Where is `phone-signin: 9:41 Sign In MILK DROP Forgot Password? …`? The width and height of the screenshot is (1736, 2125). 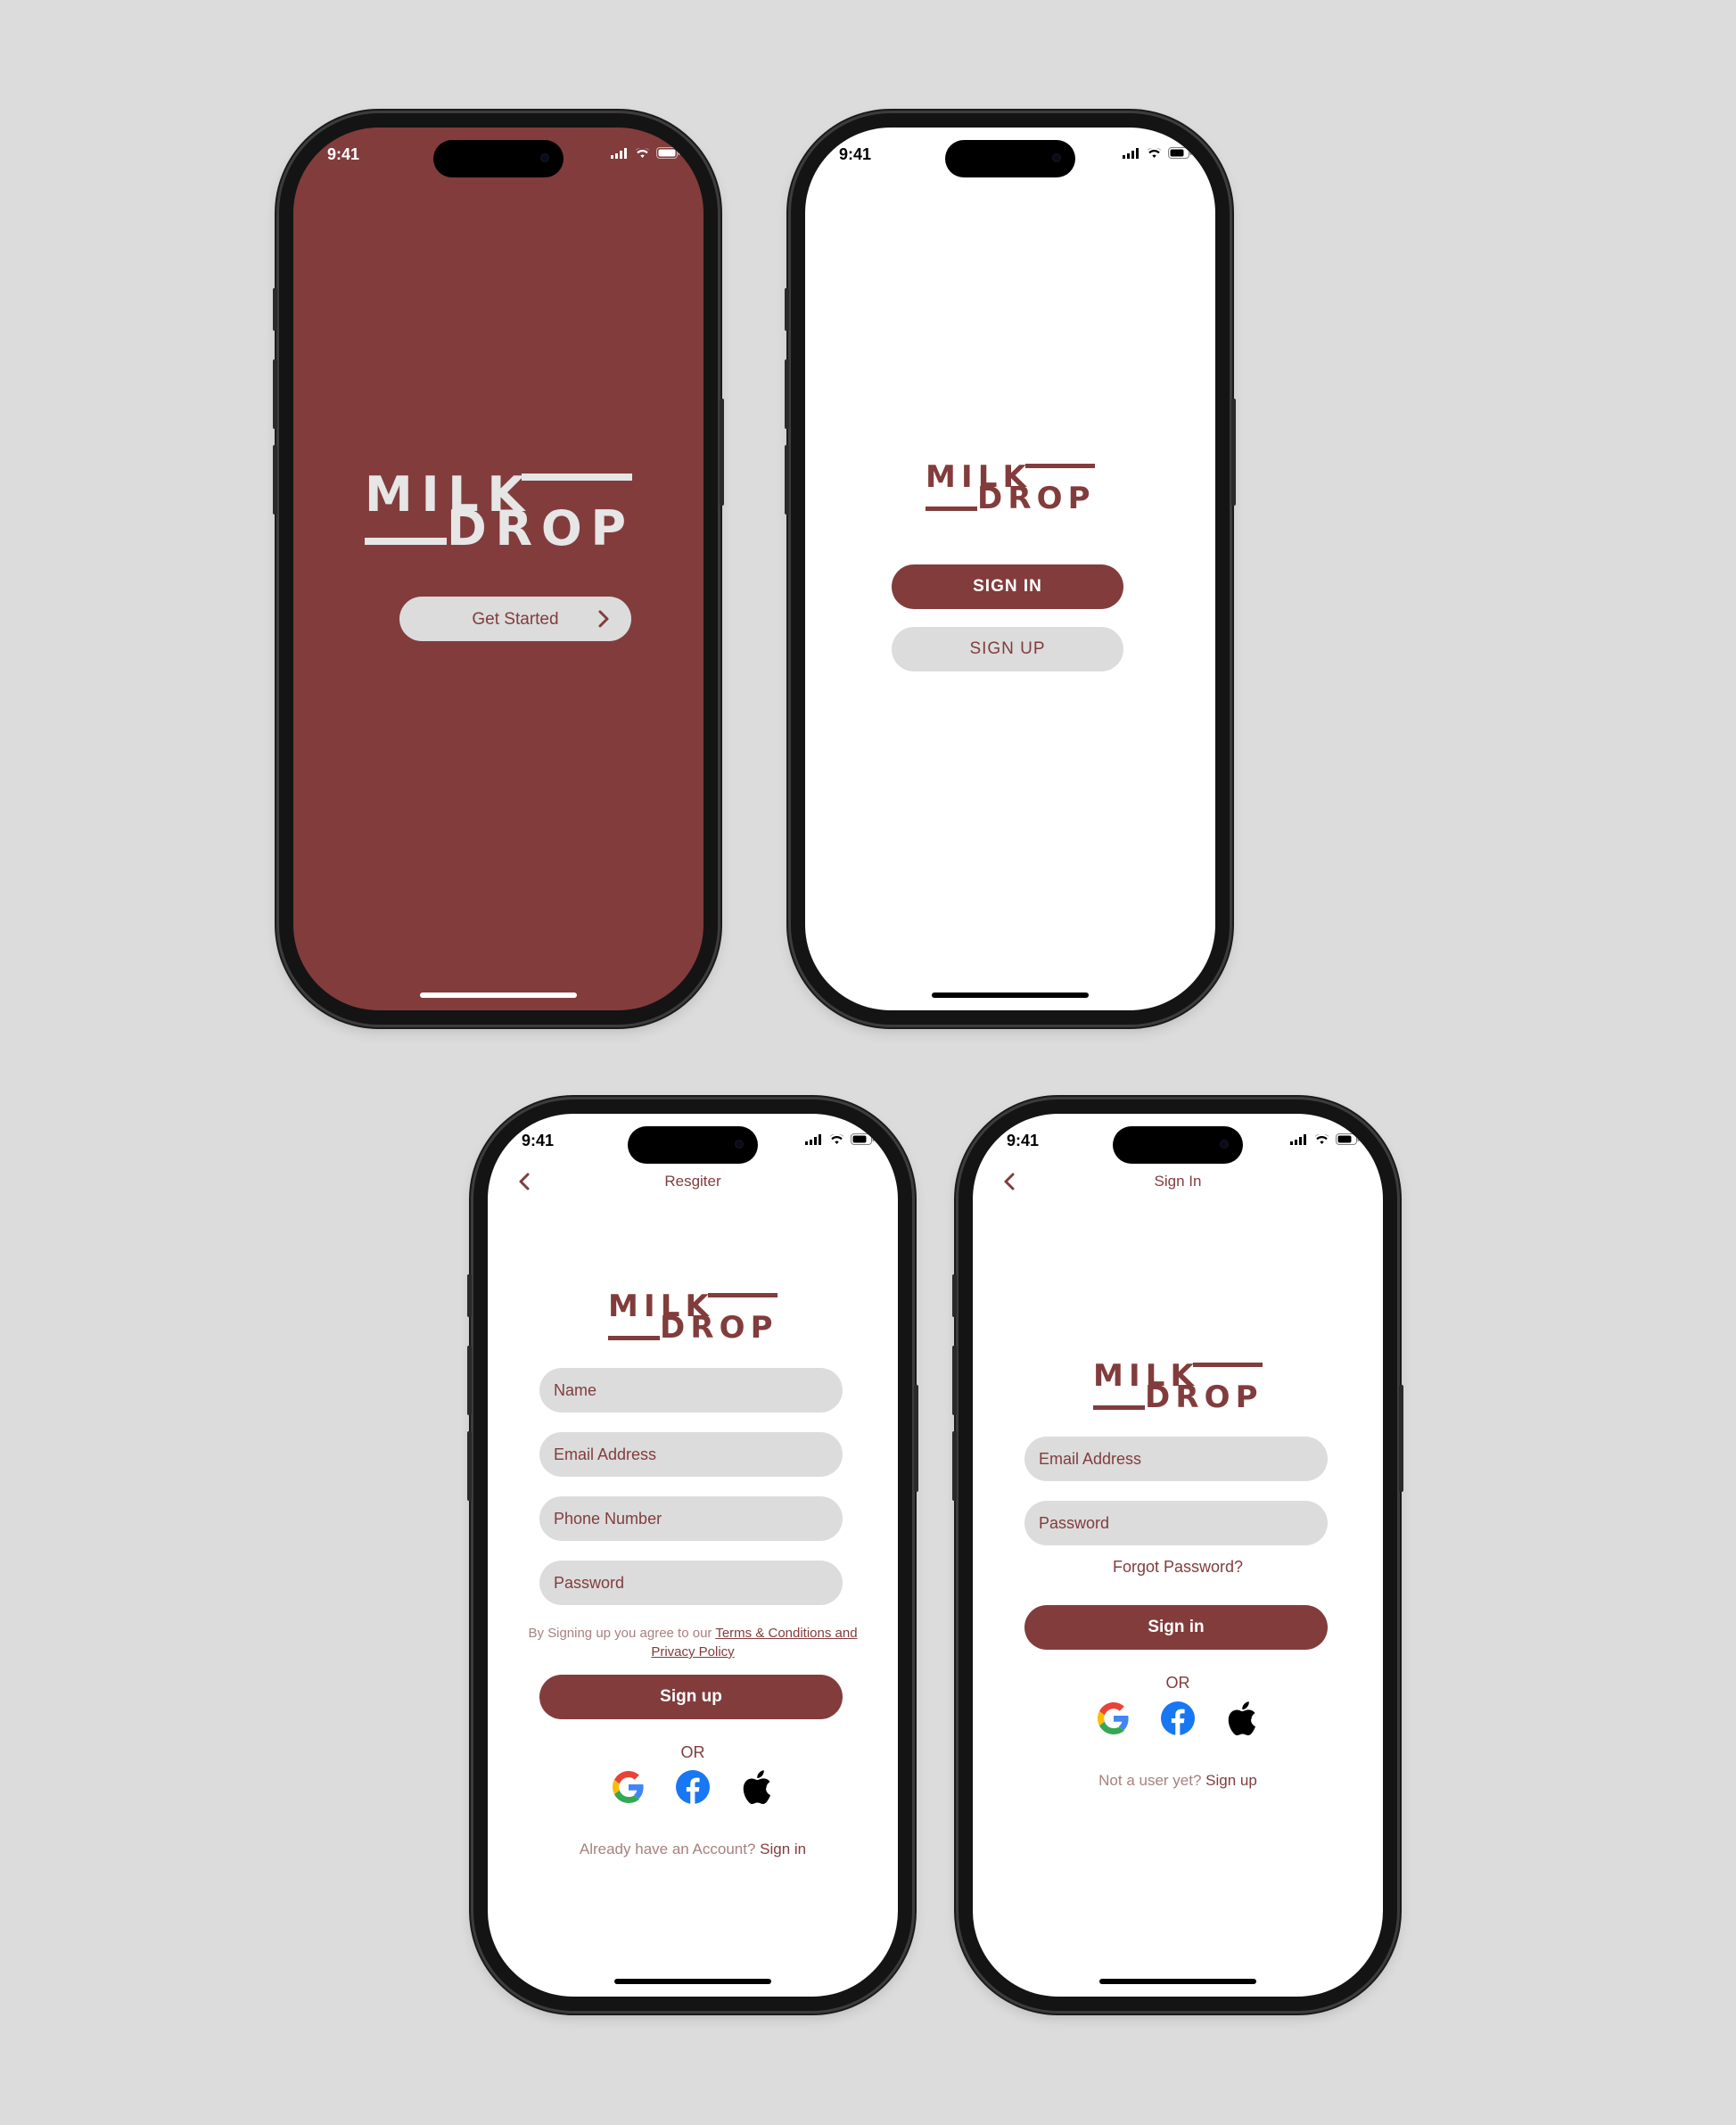
phone-signin: 9:41 Sign In MILK DROP Forgot Password? … is located at coordinates (1178, 1555).